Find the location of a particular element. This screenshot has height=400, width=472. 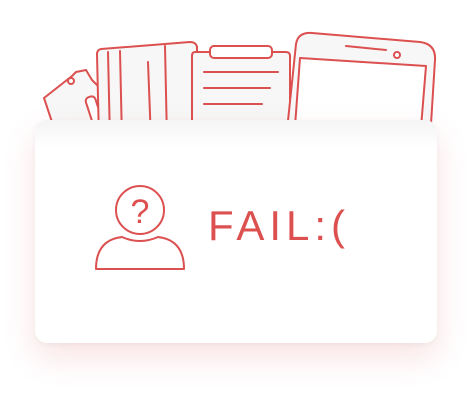

question-mark: ? is located at coordinates (140, 212).